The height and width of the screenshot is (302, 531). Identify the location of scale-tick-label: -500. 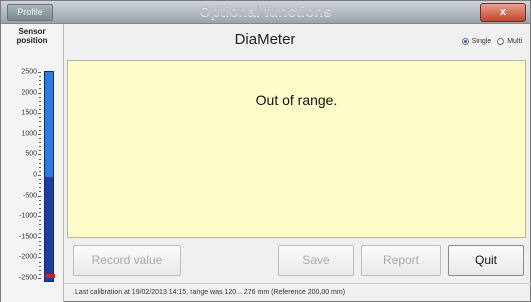
(29, 196).